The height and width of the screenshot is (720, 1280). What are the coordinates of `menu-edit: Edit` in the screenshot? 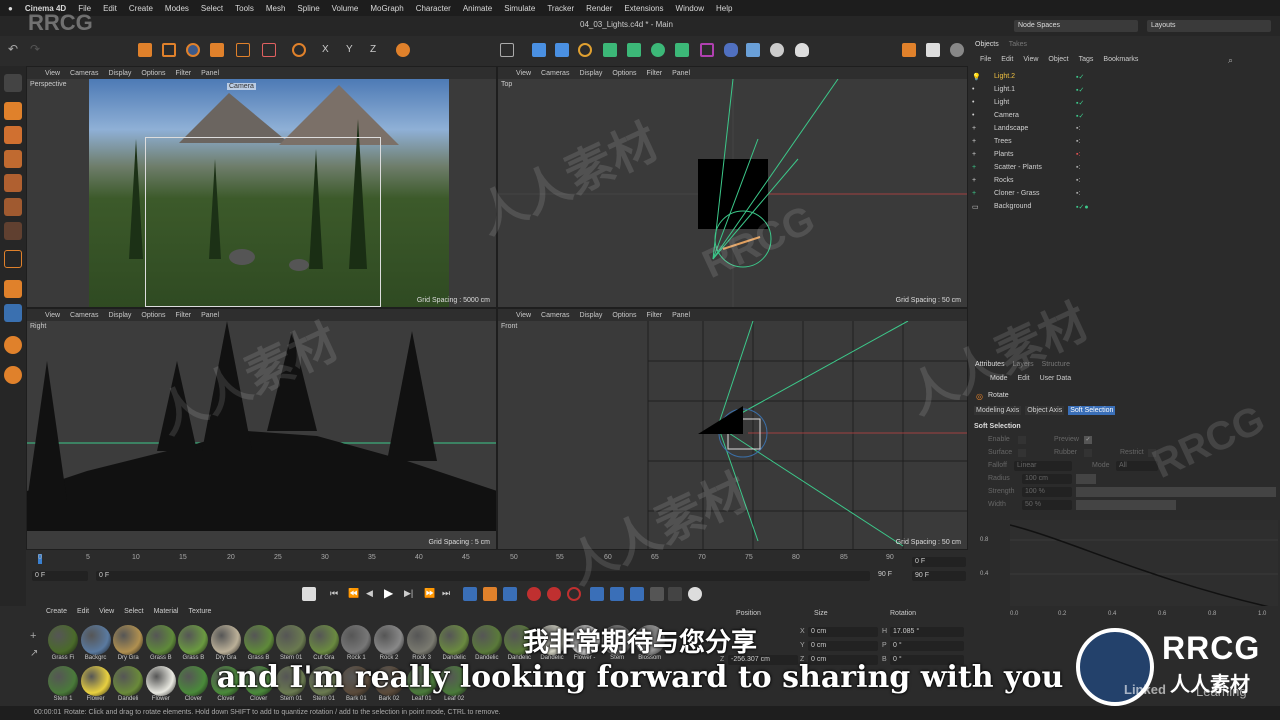 It's located at (110, 8).